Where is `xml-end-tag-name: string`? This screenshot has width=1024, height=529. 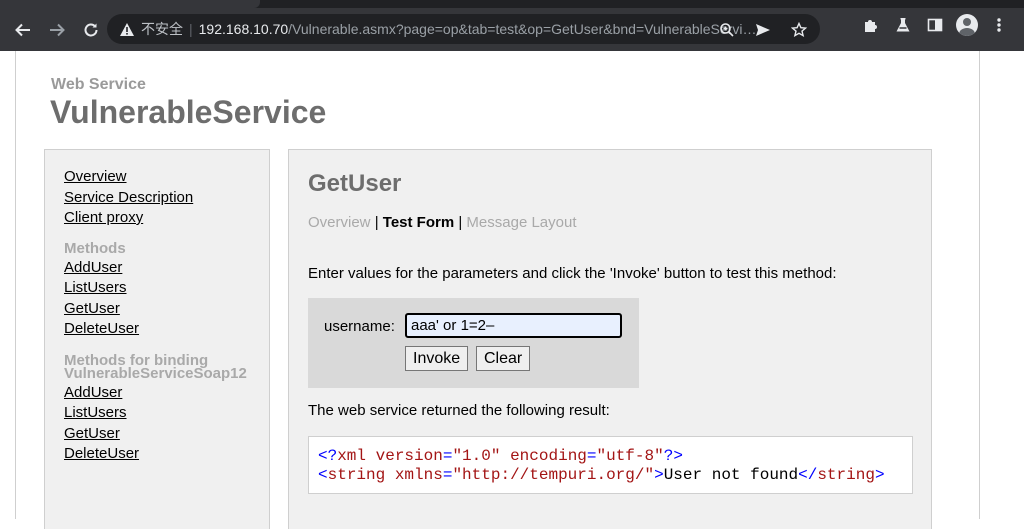 xml-end-tag-name: string is located at coordinates (846, 475).